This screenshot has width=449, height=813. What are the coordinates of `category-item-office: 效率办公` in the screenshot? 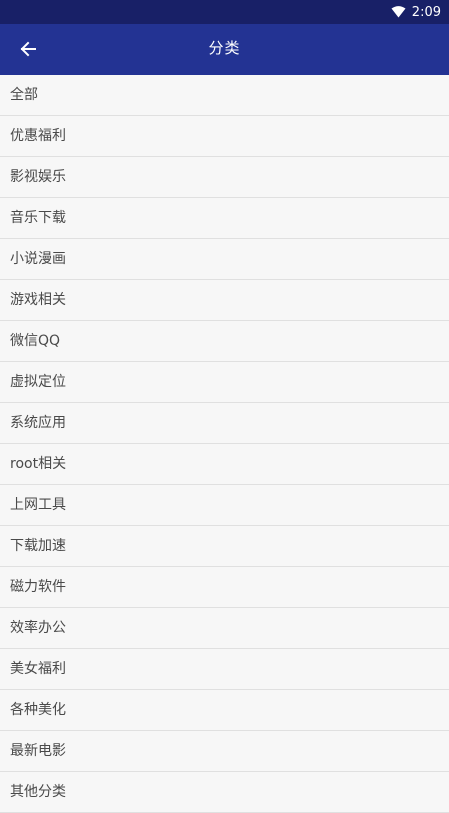 It's located at (224, 628).